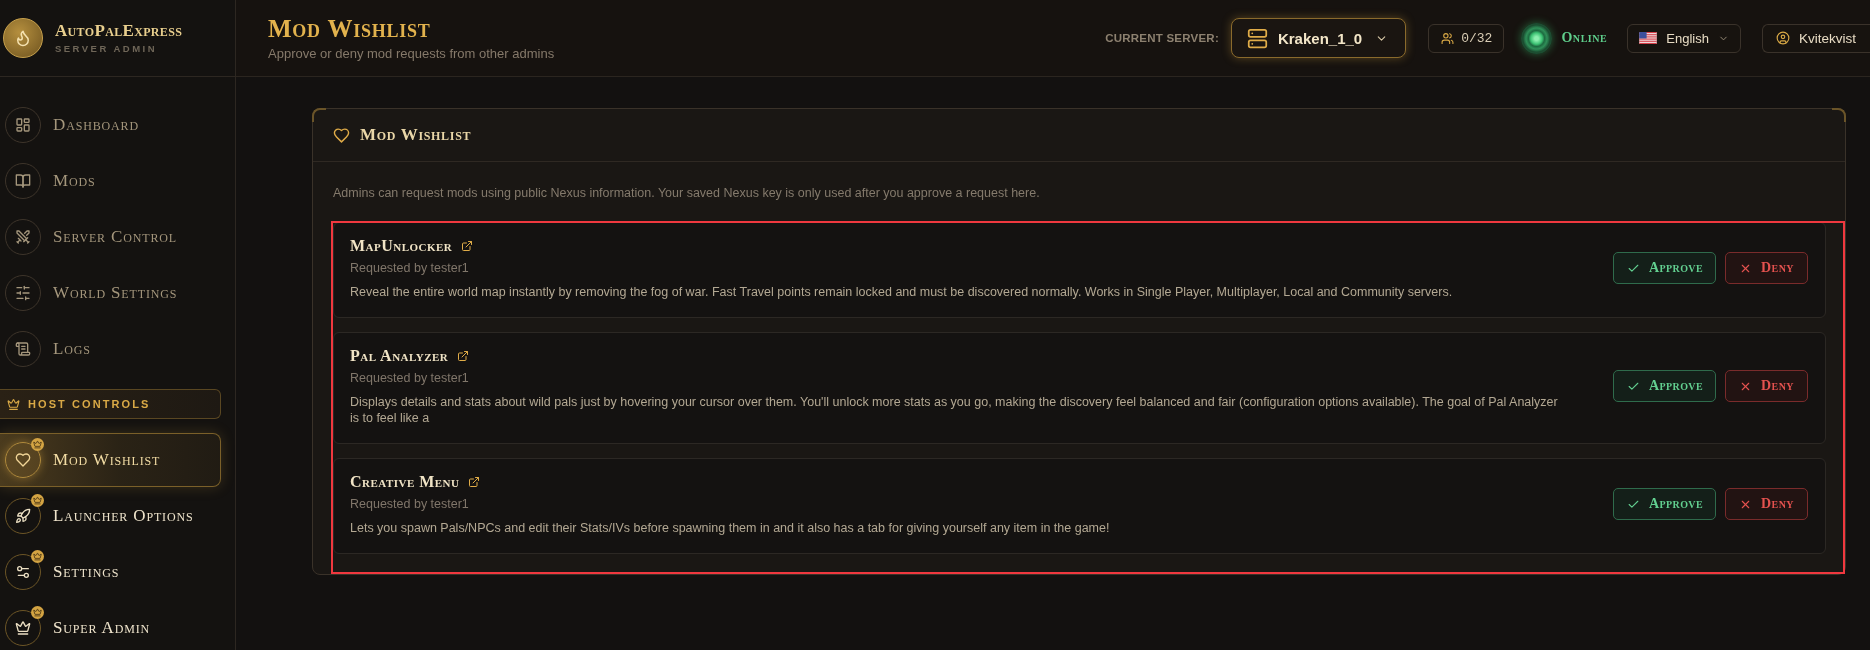 The width and height of the screenshot is (1870, 650). What do you see at coordinates (89, 404) in the screenshot?
I see `section-title: HOST CONTROLS` at bounding box center [89, 404].